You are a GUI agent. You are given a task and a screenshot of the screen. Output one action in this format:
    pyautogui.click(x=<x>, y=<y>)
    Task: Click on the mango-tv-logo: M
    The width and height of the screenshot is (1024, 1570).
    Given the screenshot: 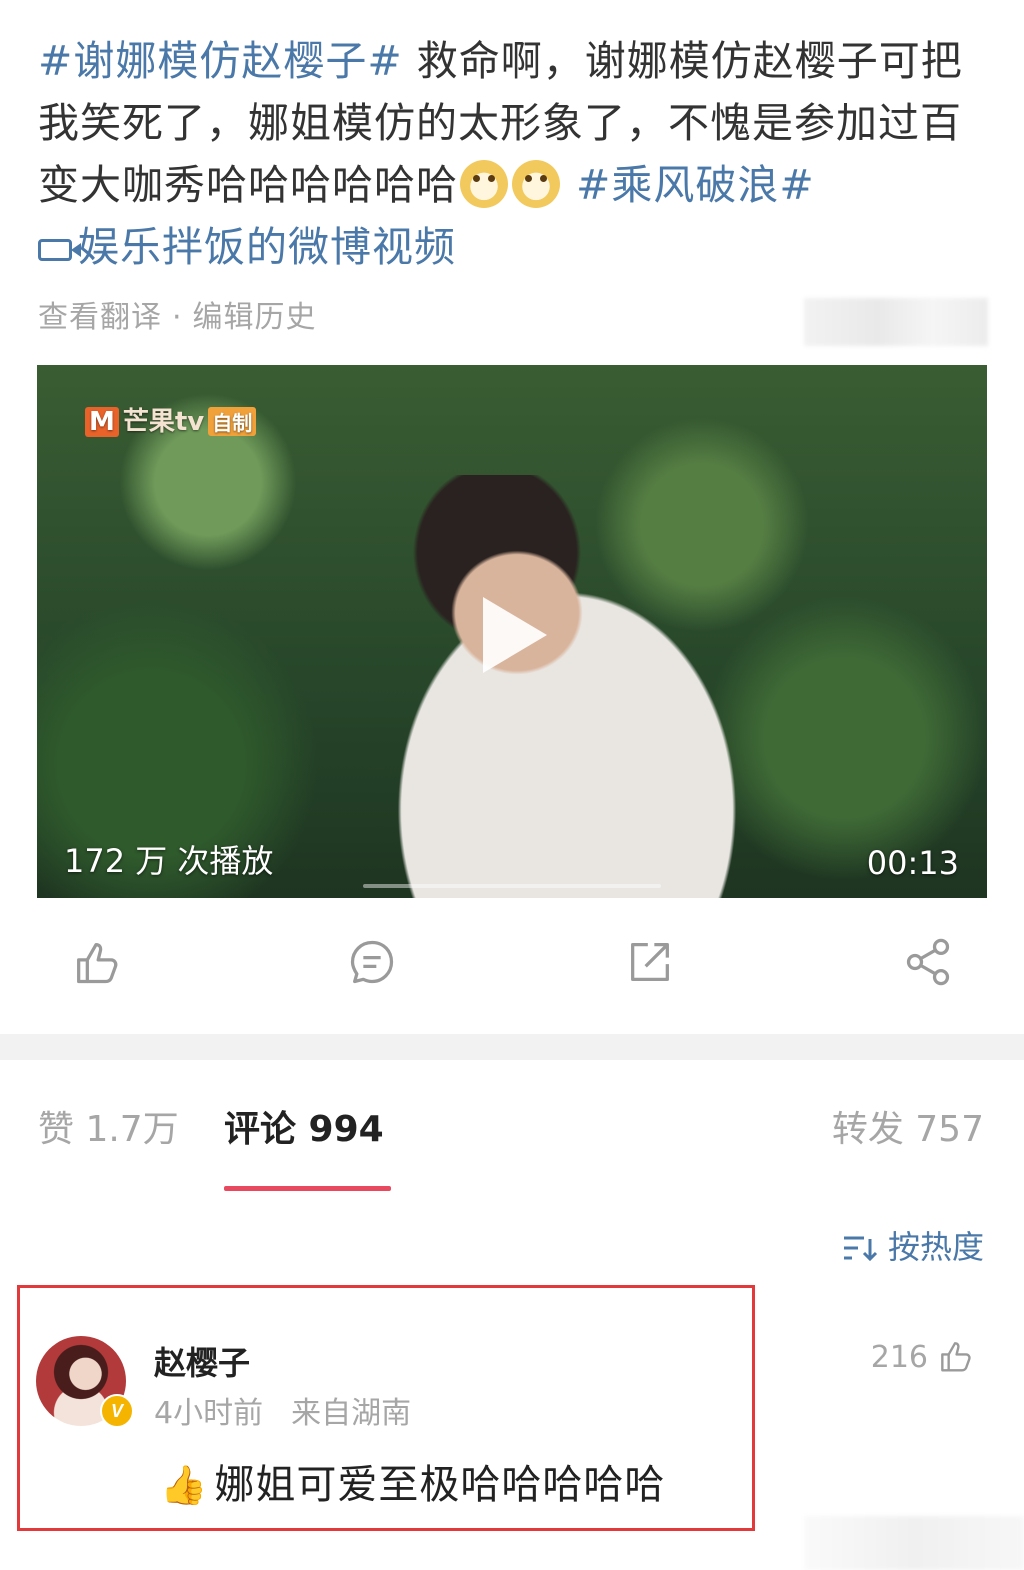 What is the action you would take?
    pyautogui.click(x=102, y=422)
    